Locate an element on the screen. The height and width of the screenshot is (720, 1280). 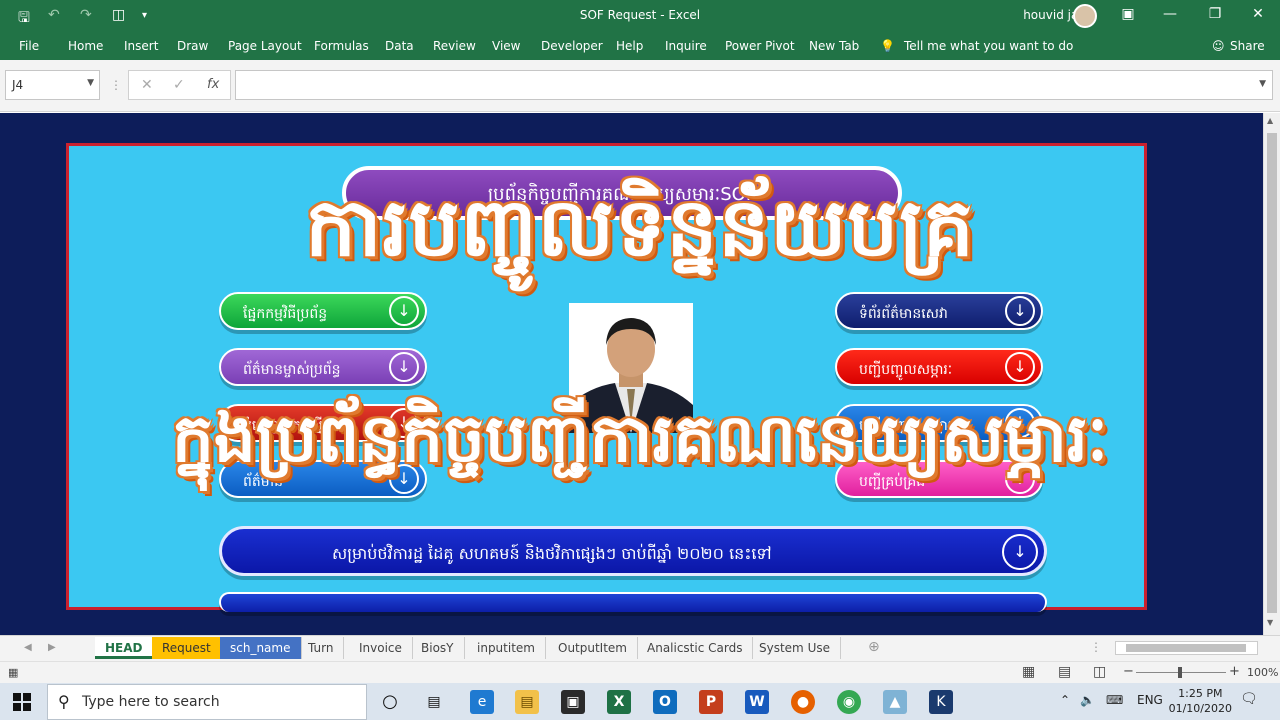
firefox-icon: ● is located at coordinates (803, 702).